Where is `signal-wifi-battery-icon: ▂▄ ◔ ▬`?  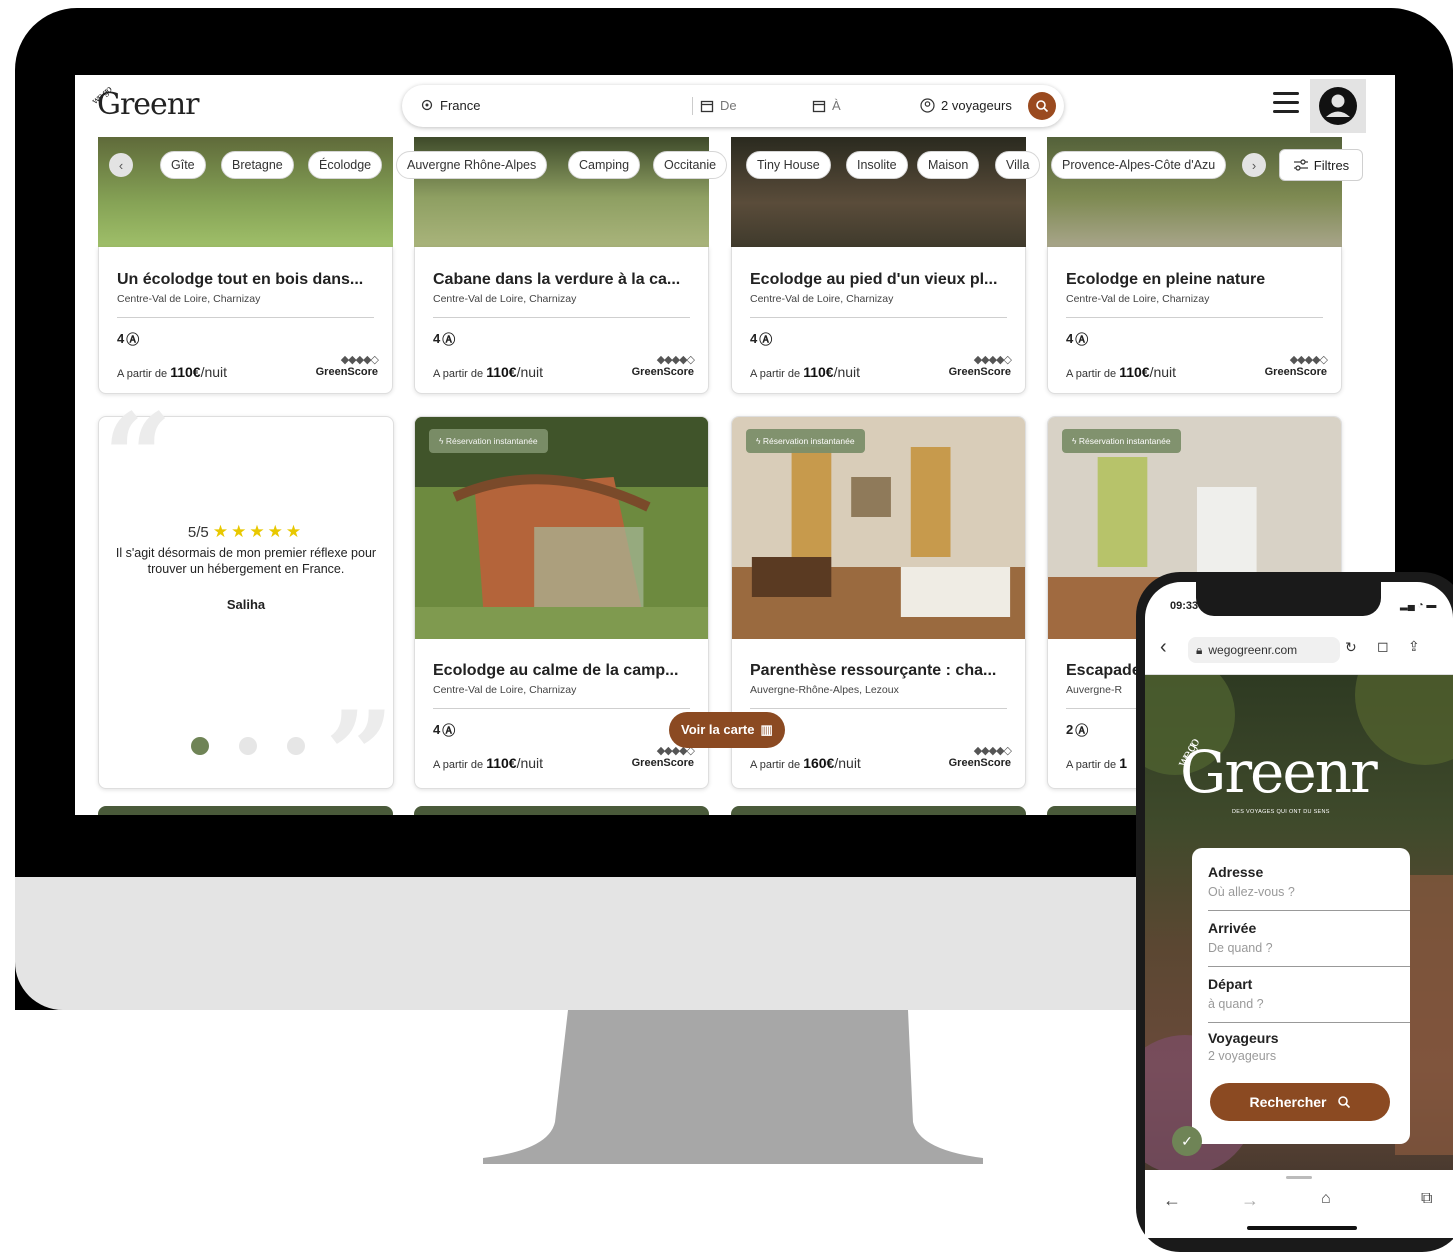 signal-wifi-battery-icon: ▂▄ ◔ ▬ is located at coordinates (1418, 605).